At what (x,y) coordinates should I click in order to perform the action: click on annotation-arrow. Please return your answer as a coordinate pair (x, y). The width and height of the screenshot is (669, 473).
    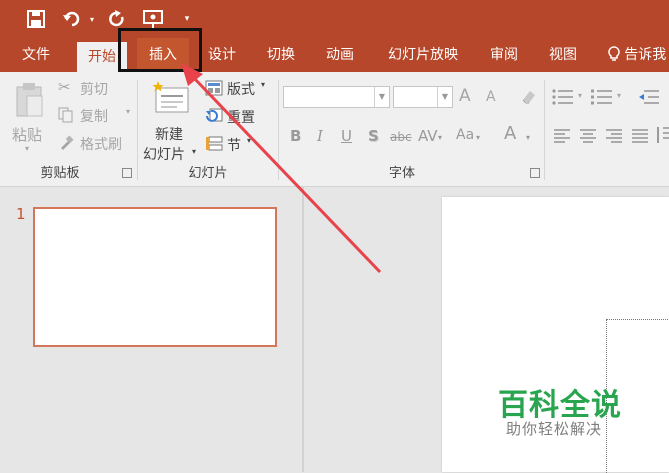
    Looking at the image, I should click on (281, 168).